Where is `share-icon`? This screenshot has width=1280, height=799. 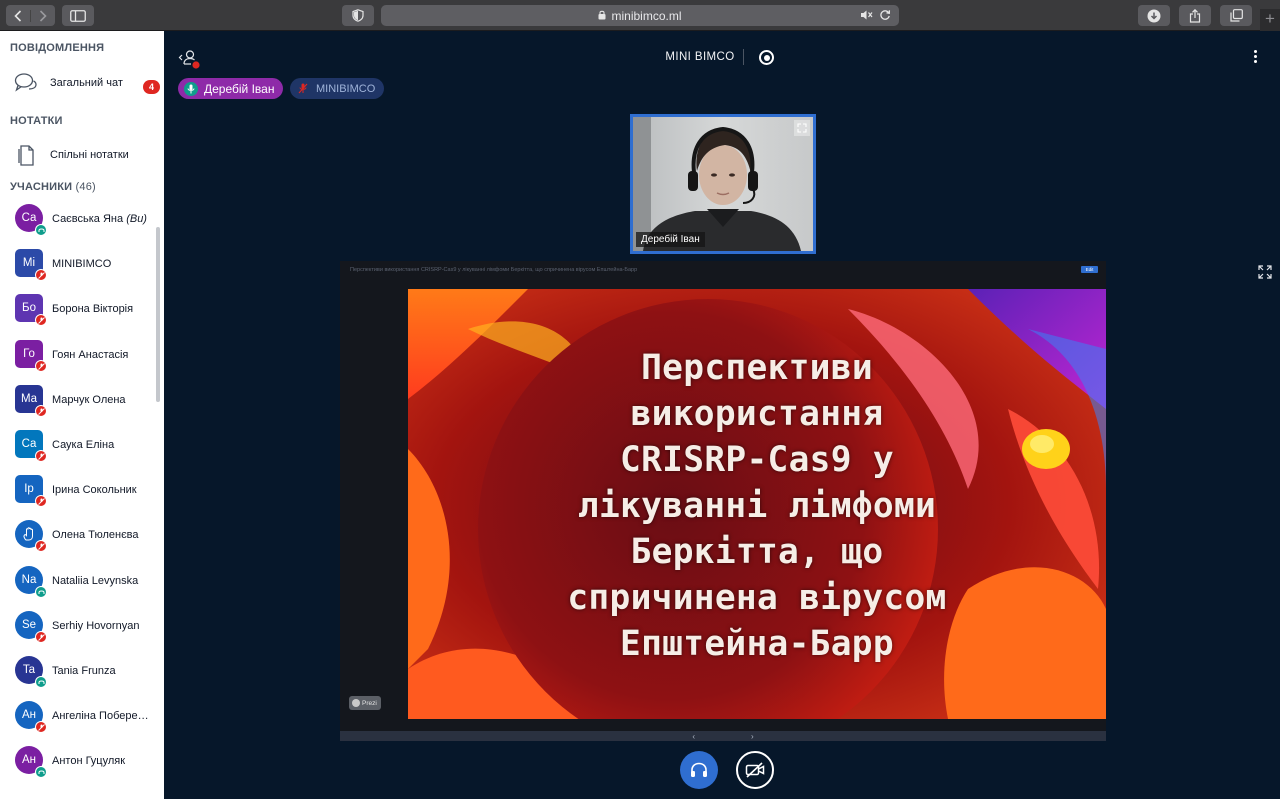
share-icon is located at coordinates (1195, 15).